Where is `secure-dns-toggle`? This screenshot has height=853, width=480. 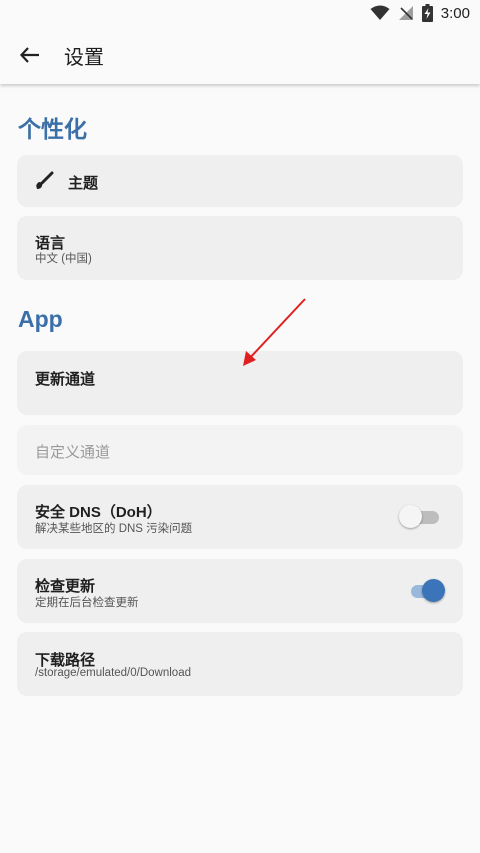 secure-dns-toggle is located at coordinates (421, 517).